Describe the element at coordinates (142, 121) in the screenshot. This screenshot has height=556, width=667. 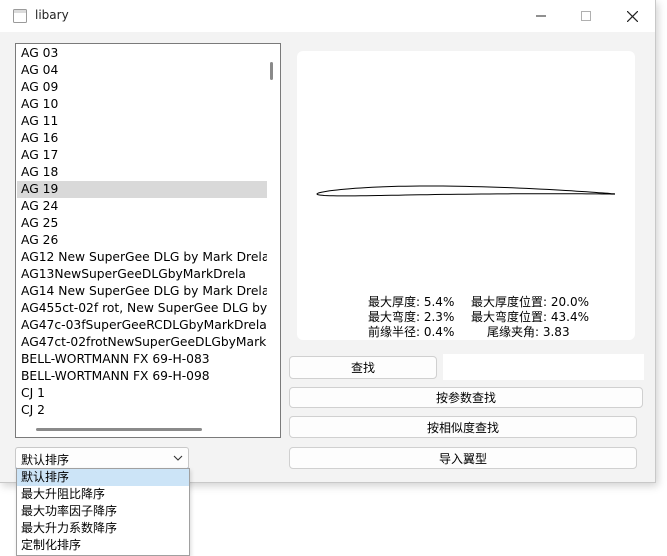
I see `list-item: AG 11` at that location.